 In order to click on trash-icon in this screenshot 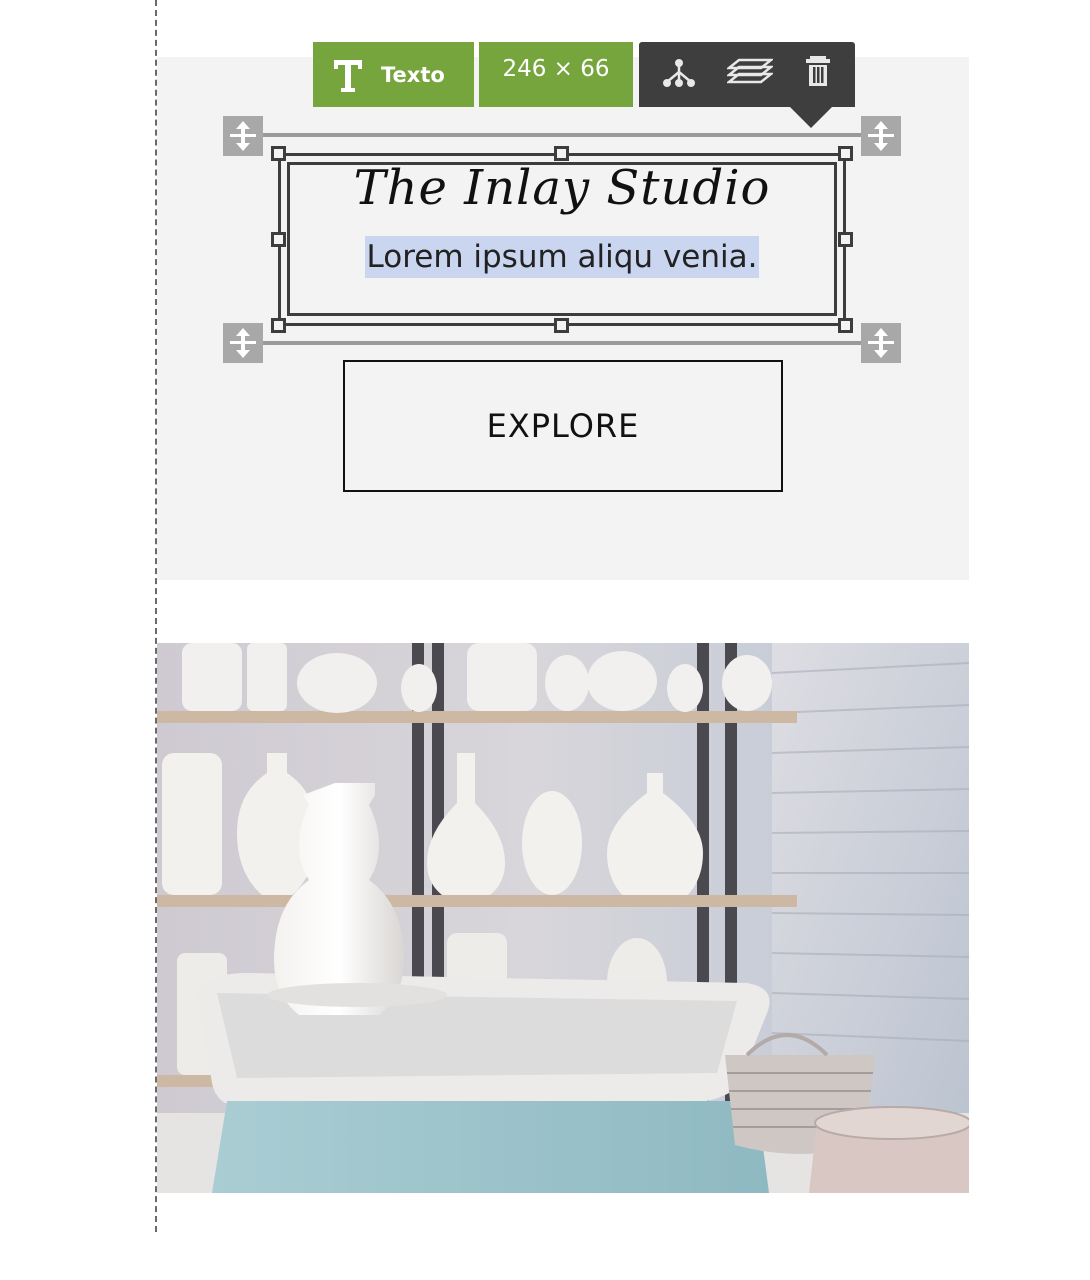, I will do `click(821, 72)`.